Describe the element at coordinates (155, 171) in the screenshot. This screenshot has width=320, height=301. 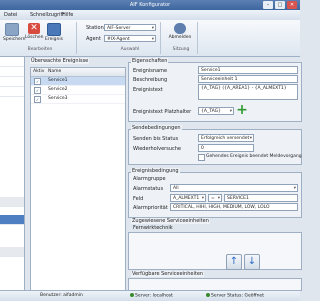
I see `event-condition-title: Ereignisbedingung` at that location.